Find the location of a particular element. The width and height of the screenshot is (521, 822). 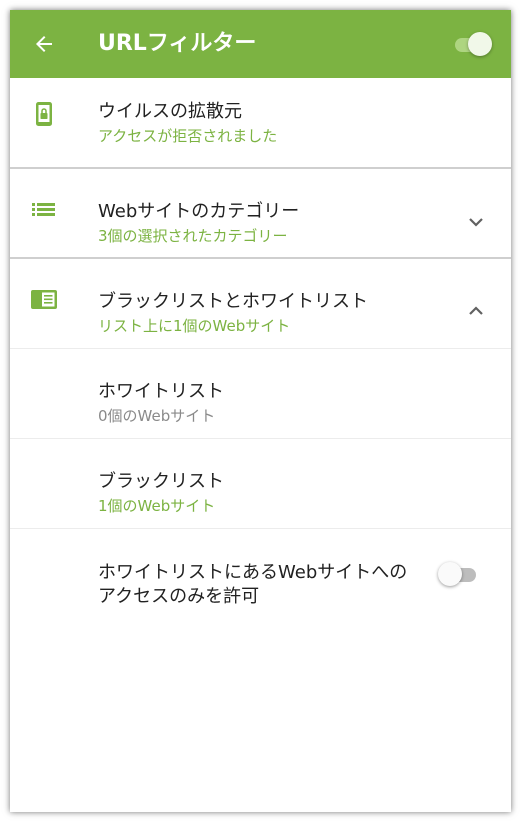

black-white-lists-item: ブラックリストとホワイトリスト リスト上に1個のWebサイト is located at coordinates (260, 303).